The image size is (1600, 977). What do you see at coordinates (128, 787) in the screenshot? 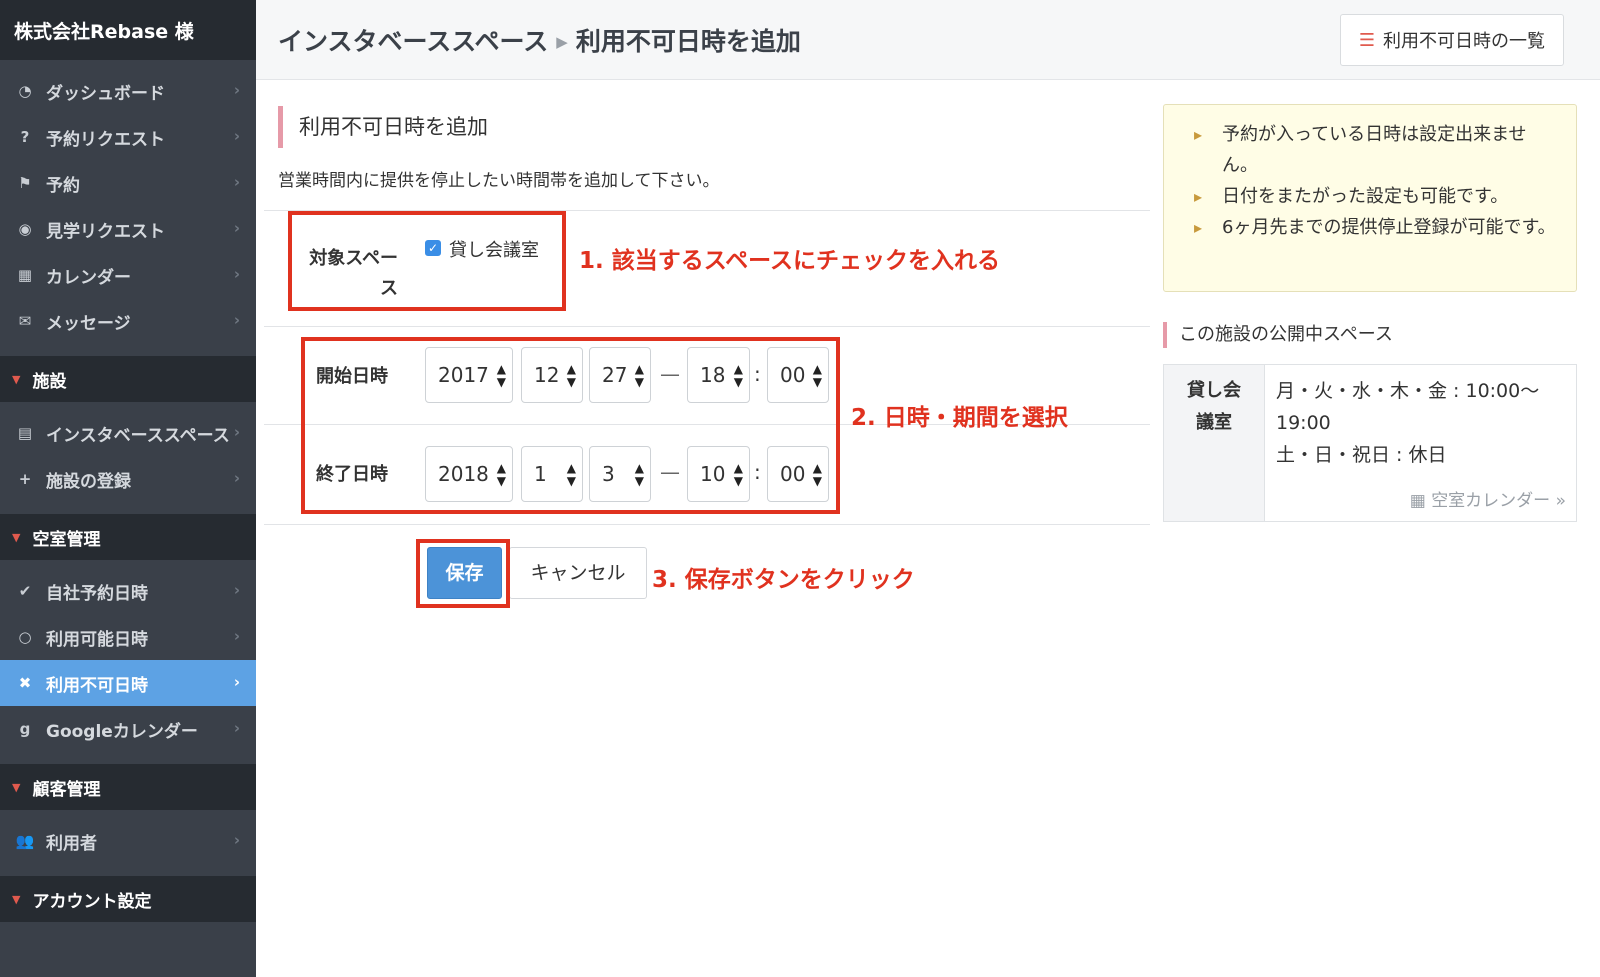
I see `section-header-customer: ▼ 顧客管理` at bounding box center [128, 787].